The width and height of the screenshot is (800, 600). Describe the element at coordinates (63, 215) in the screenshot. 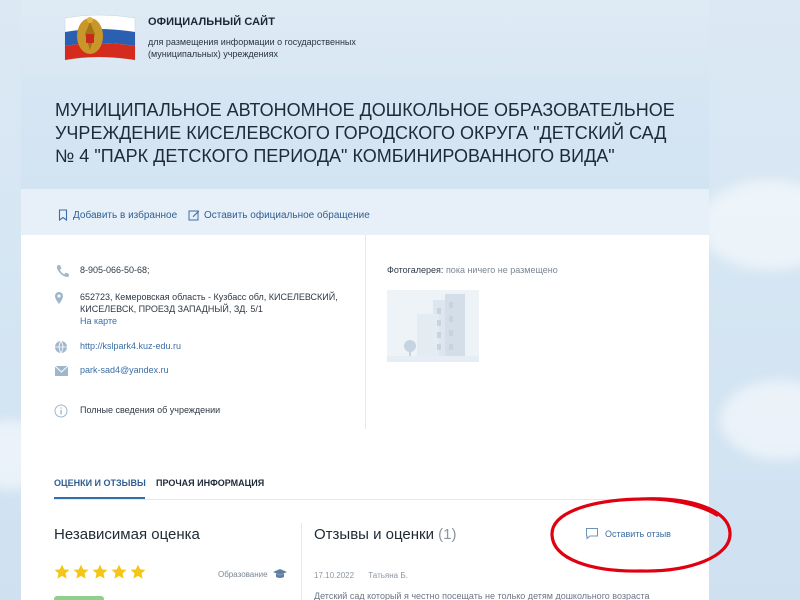

I see `bookmark-icon` at that location.